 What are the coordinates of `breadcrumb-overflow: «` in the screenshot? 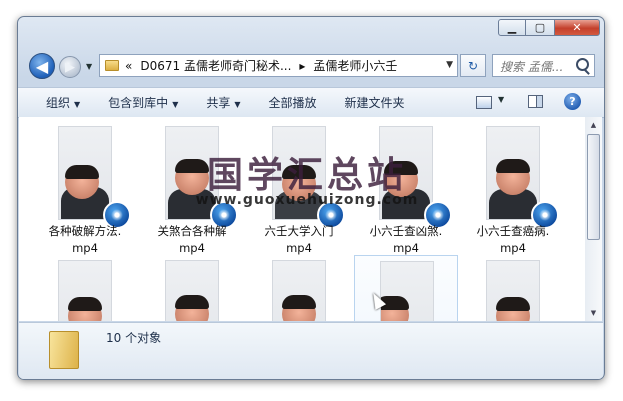 It's located at (128, 66).